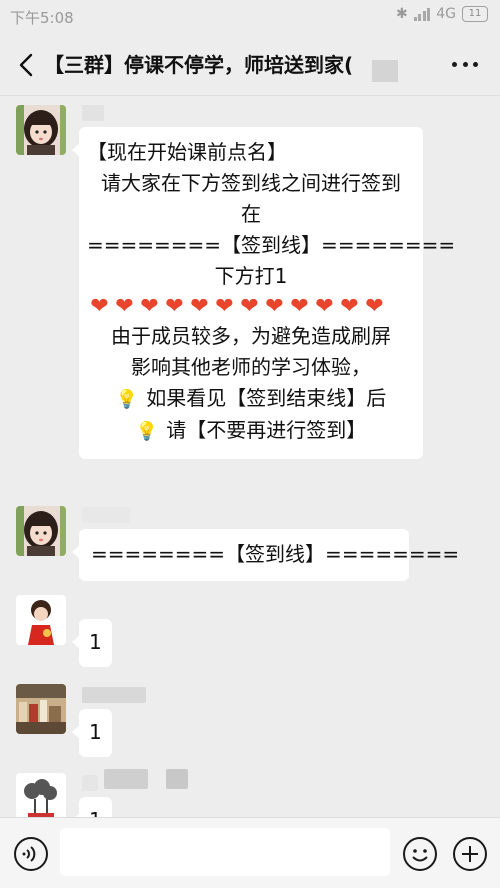  I want to click on emoji-icon, so click(420, 854).